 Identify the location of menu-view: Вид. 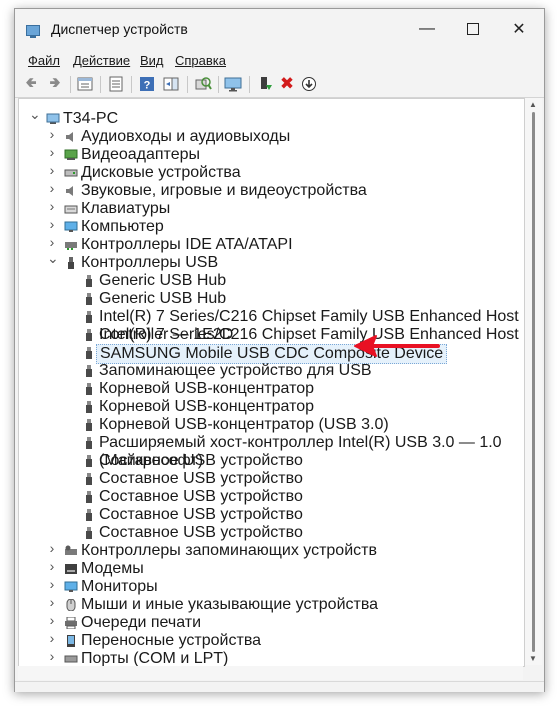
(152, 60).